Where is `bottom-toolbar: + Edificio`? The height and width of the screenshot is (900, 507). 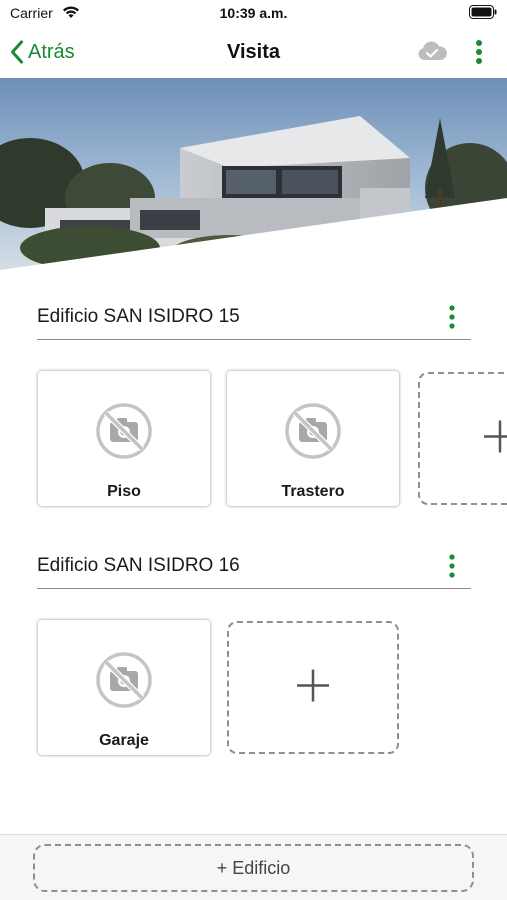 bottom-toolbar: + Edificio is located at coordinates (253, 867).